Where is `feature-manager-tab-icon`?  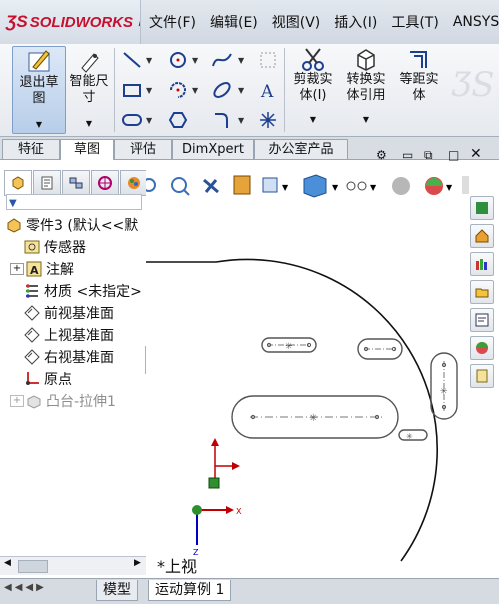 feature-manager-tab-icon is located at coordinates (18, 183).